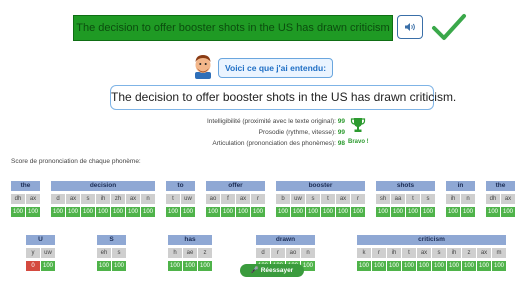 The width and height of the screenshot is (525, 305). Describe the element at coordinates (33, 266) in the screenshot. I see `phoneme-score: 0` at that location.